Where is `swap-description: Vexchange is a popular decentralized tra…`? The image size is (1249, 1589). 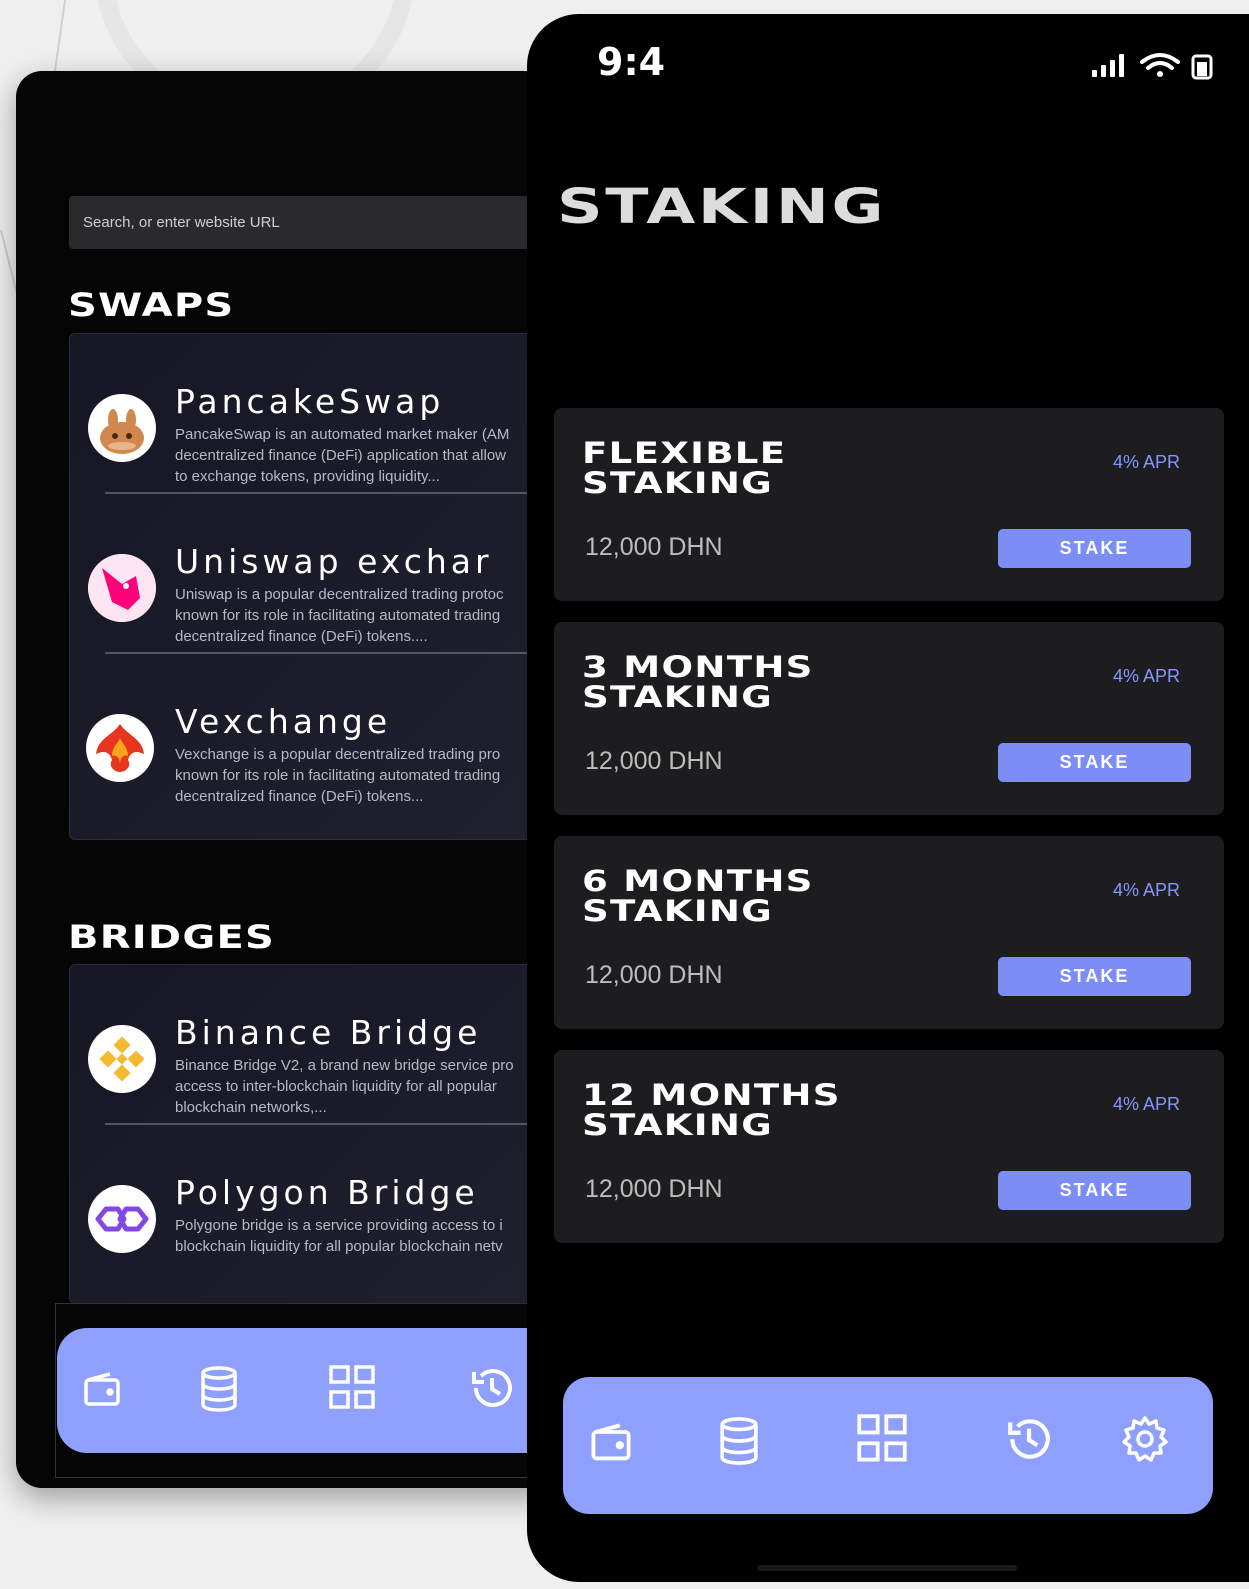 swap-description: Vexchange is a popular decentralized tra… is located at coordinates (338, 775).